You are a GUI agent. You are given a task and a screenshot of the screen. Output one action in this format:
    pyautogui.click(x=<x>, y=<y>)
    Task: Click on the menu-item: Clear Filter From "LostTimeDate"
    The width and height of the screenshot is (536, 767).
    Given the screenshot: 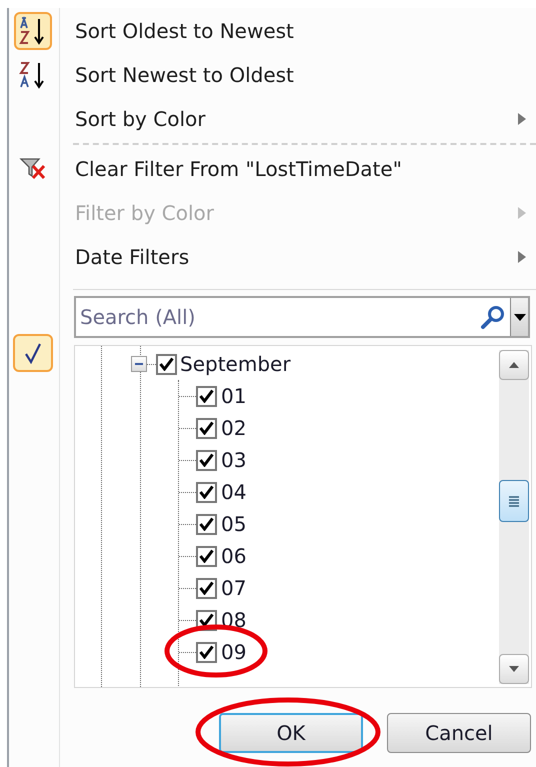 What is the action you would take?
    pyautogui.click(x=305, y=169)
    